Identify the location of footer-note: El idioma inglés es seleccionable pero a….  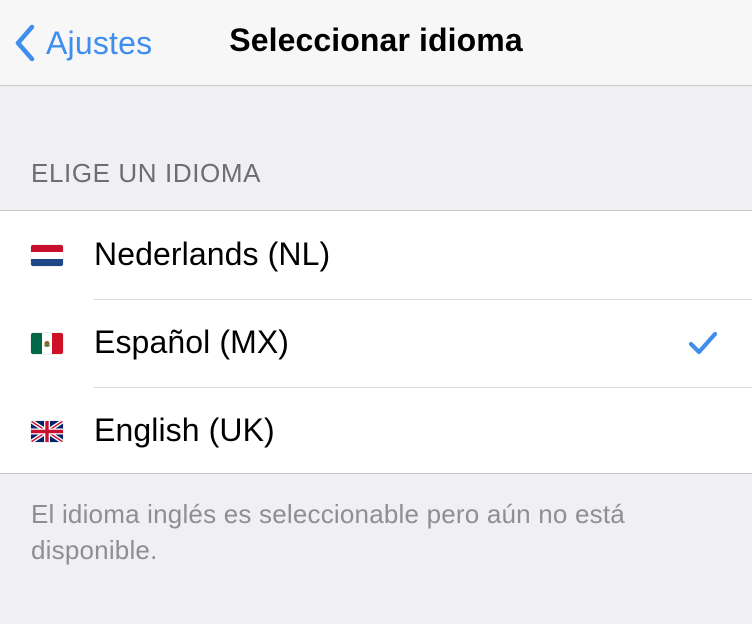
(328, 532).